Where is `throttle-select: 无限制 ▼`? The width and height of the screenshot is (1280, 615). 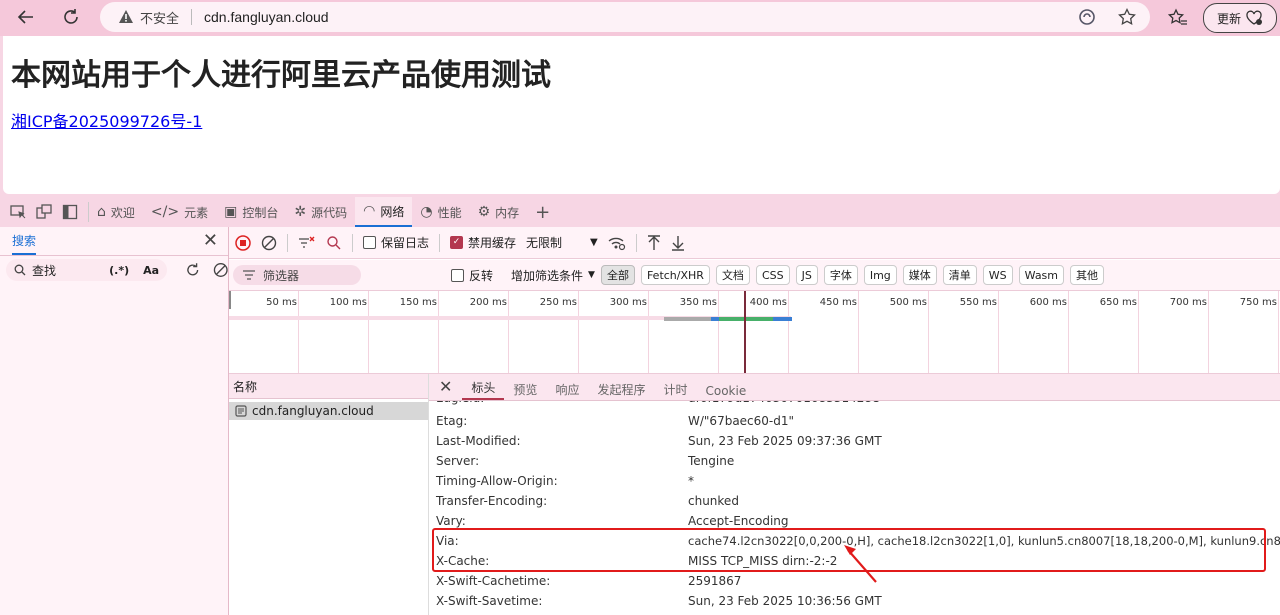
throttle-select: 无限制 ▼ is located at coordinates (562, 242).